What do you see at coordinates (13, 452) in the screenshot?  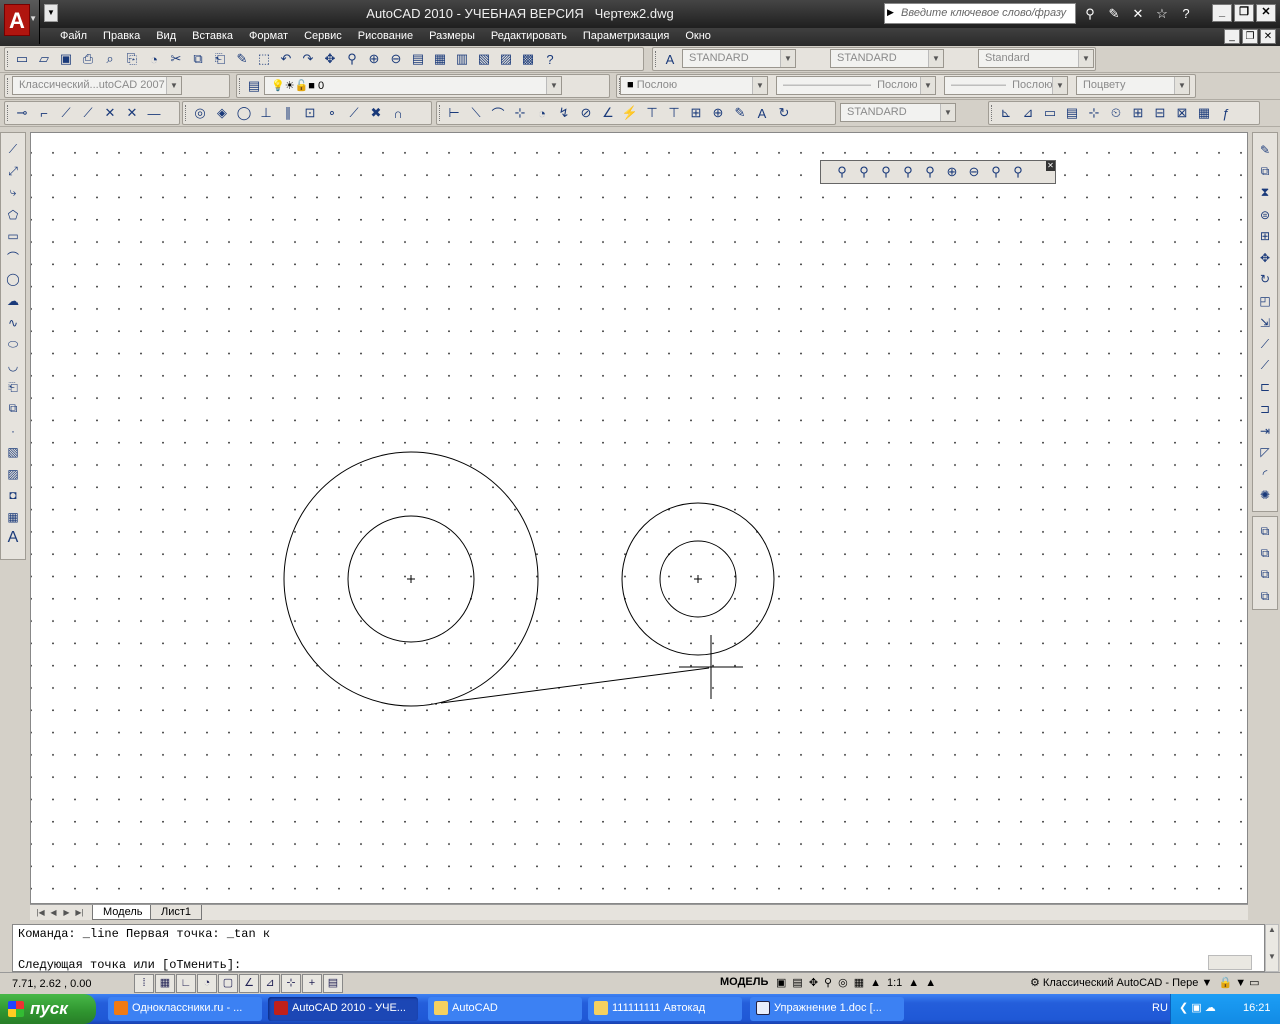 I see `hatch-icon: ▧` at bounding box center [13, 452].